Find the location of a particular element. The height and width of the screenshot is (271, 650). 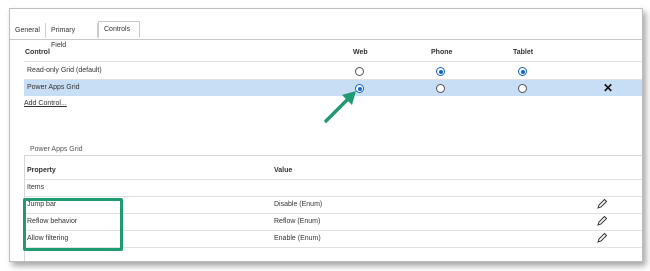

tab-general-label: General is located at coordinates (27, 30).